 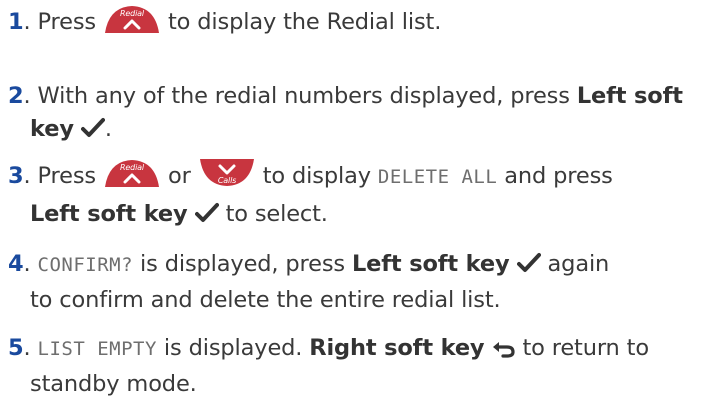 I want to click on step-text: is displayed, press, so click(x=242, y=264).